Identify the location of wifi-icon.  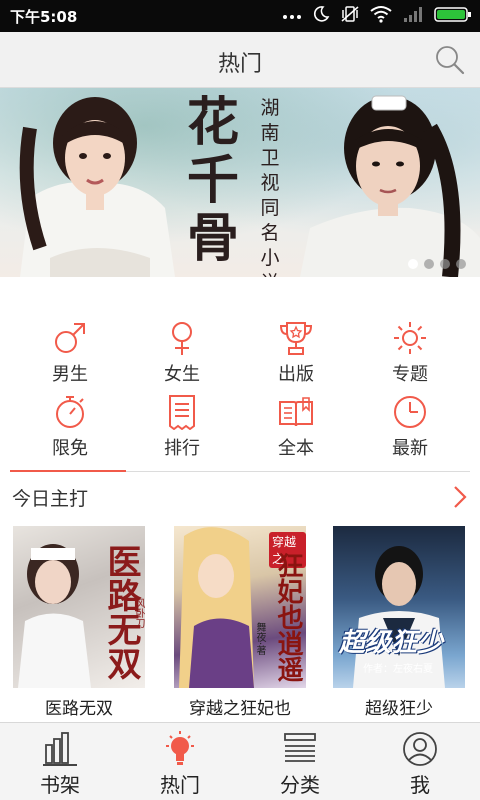
(381, 16).